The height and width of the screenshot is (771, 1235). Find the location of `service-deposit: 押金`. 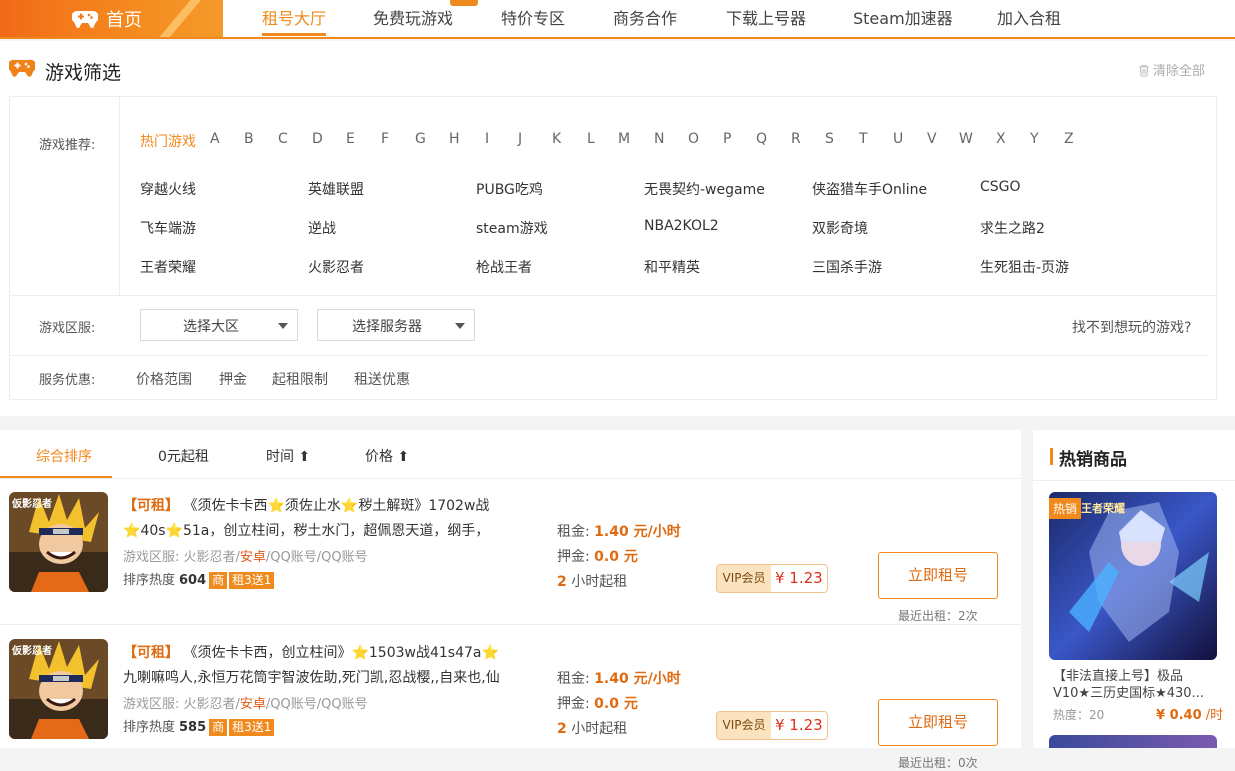

service-deposit: 押金 is located at coordinates (233, 379).